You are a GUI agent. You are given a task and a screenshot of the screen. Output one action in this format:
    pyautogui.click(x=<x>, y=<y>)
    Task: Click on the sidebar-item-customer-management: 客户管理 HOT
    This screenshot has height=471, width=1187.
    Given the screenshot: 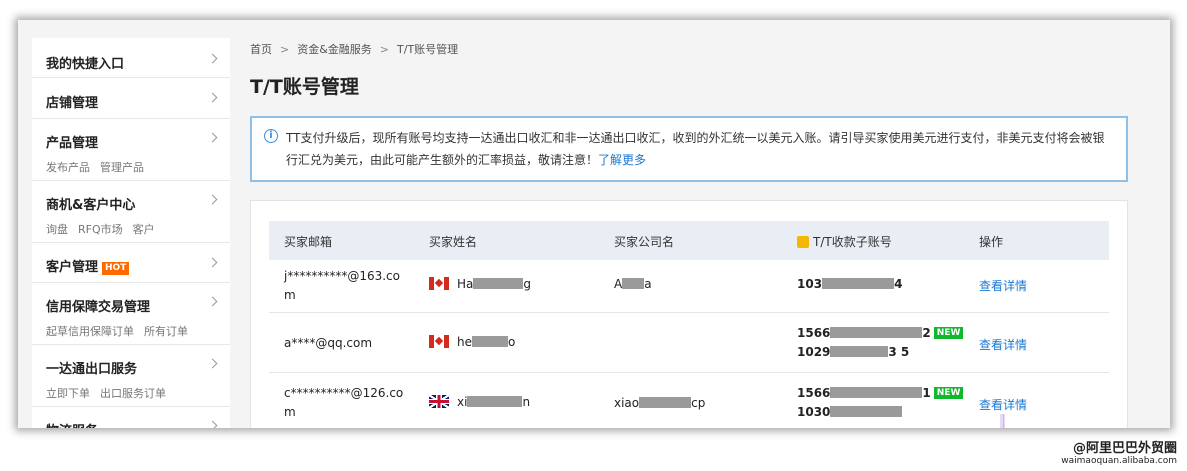 What is the action you would take?
    pyautogui.click(x=131, y=263)
    